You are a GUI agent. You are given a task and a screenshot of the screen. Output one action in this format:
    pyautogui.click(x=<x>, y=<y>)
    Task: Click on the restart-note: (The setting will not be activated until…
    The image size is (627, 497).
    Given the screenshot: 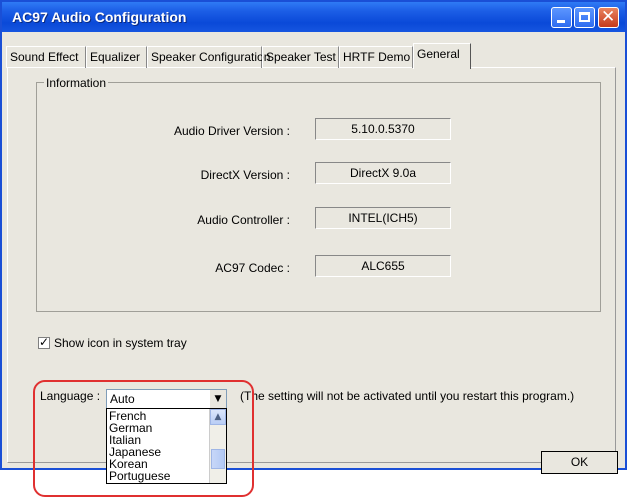 What is the action you would take?
    pyautogui.click(x=407, y=396)
    